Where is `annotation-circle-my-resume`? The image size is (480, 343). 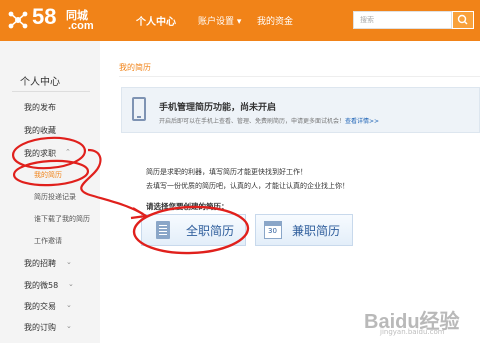
annotation-circle-my-resume is located at coordinates (51, 173).